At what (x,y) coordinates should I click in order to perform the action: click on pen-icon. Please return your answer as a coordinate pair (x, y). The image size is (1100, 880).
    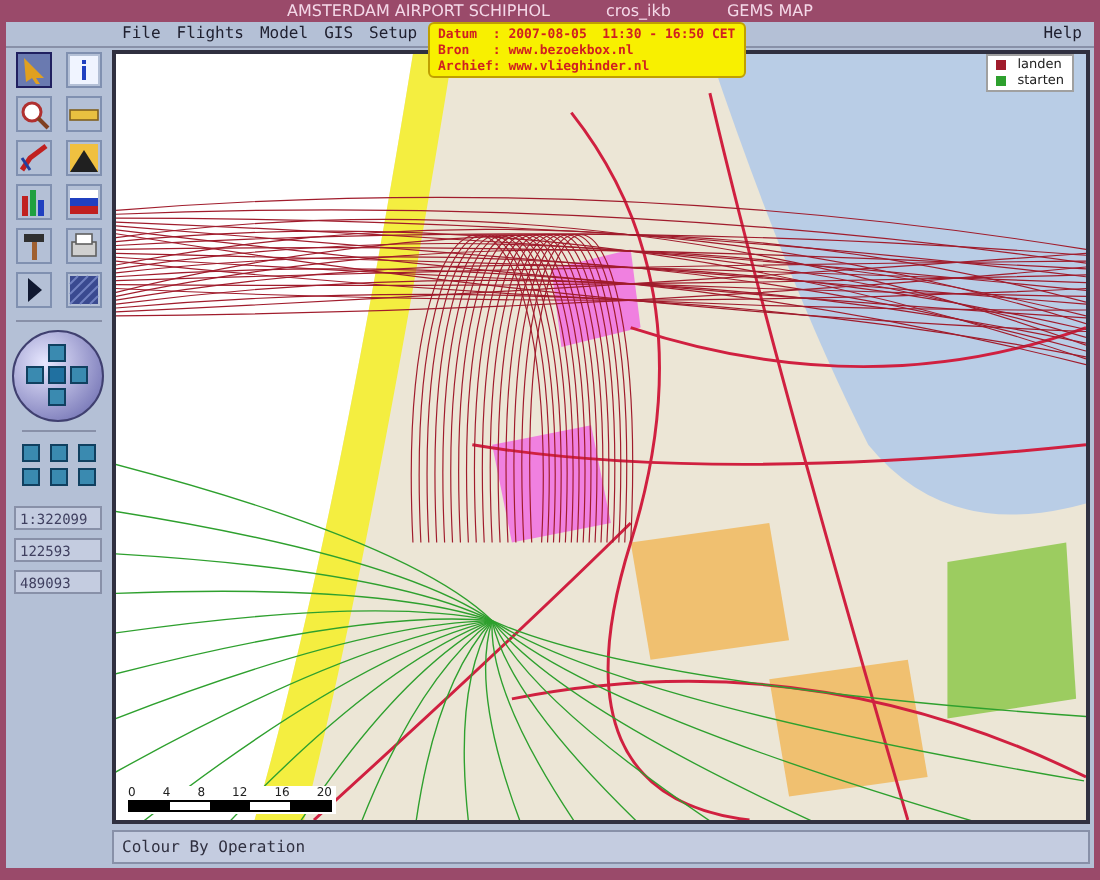
    Looking at the image, I should click on (33, 158).